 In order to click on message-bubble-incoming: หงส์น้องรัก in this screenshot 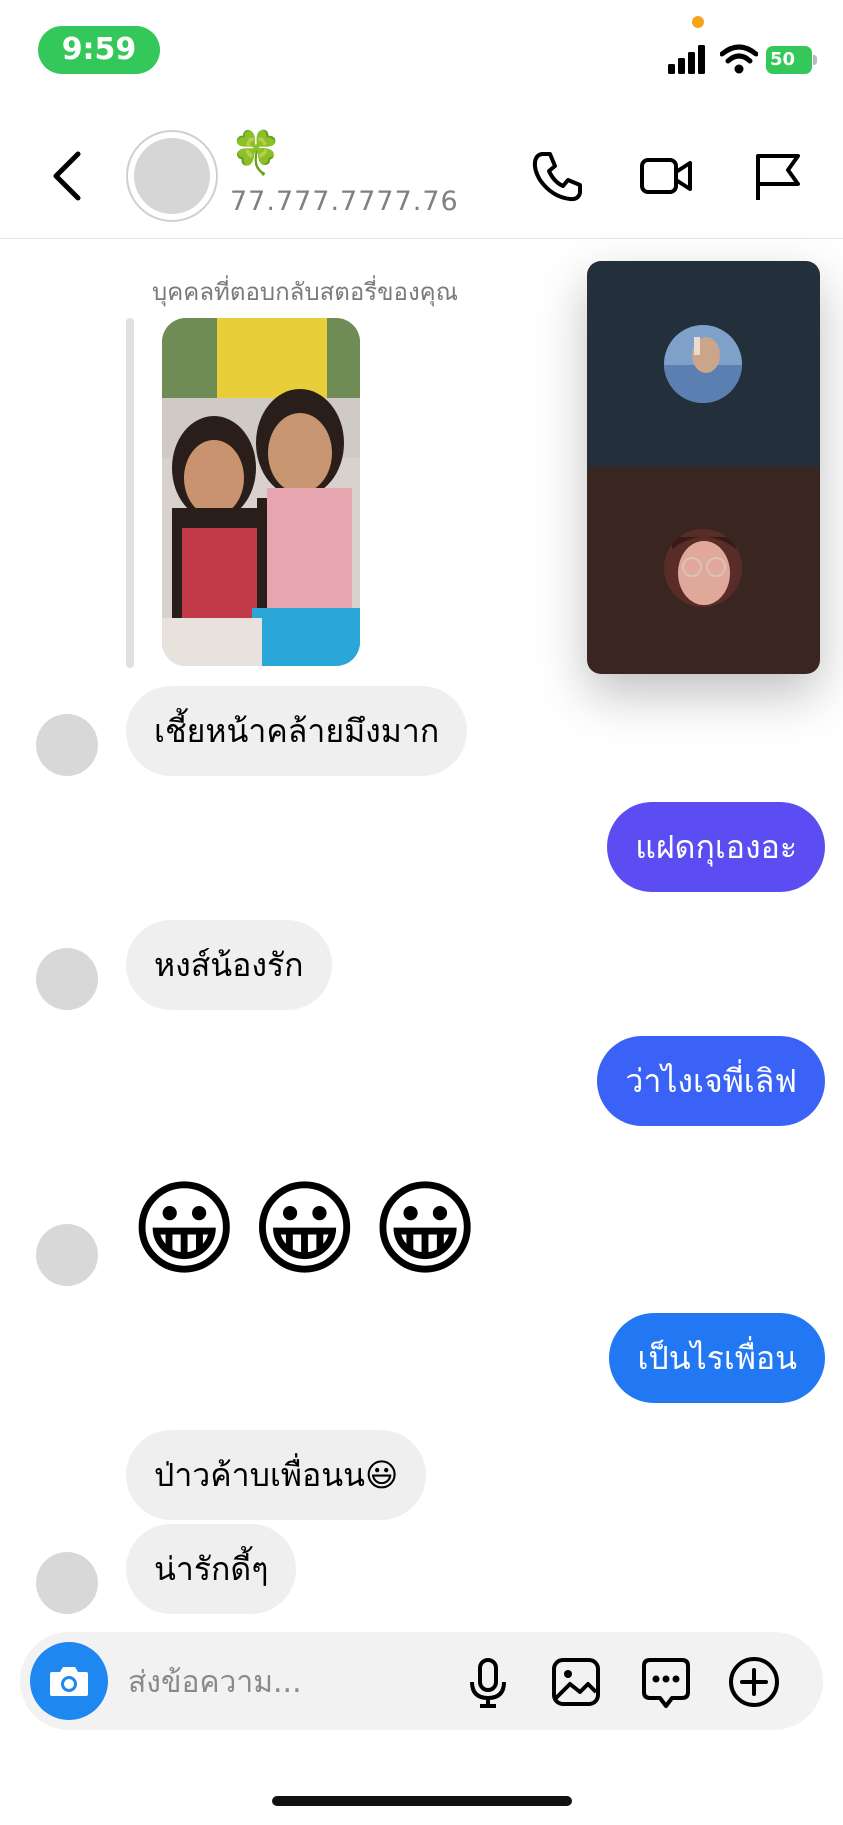, I will do `click(229, 965)`.